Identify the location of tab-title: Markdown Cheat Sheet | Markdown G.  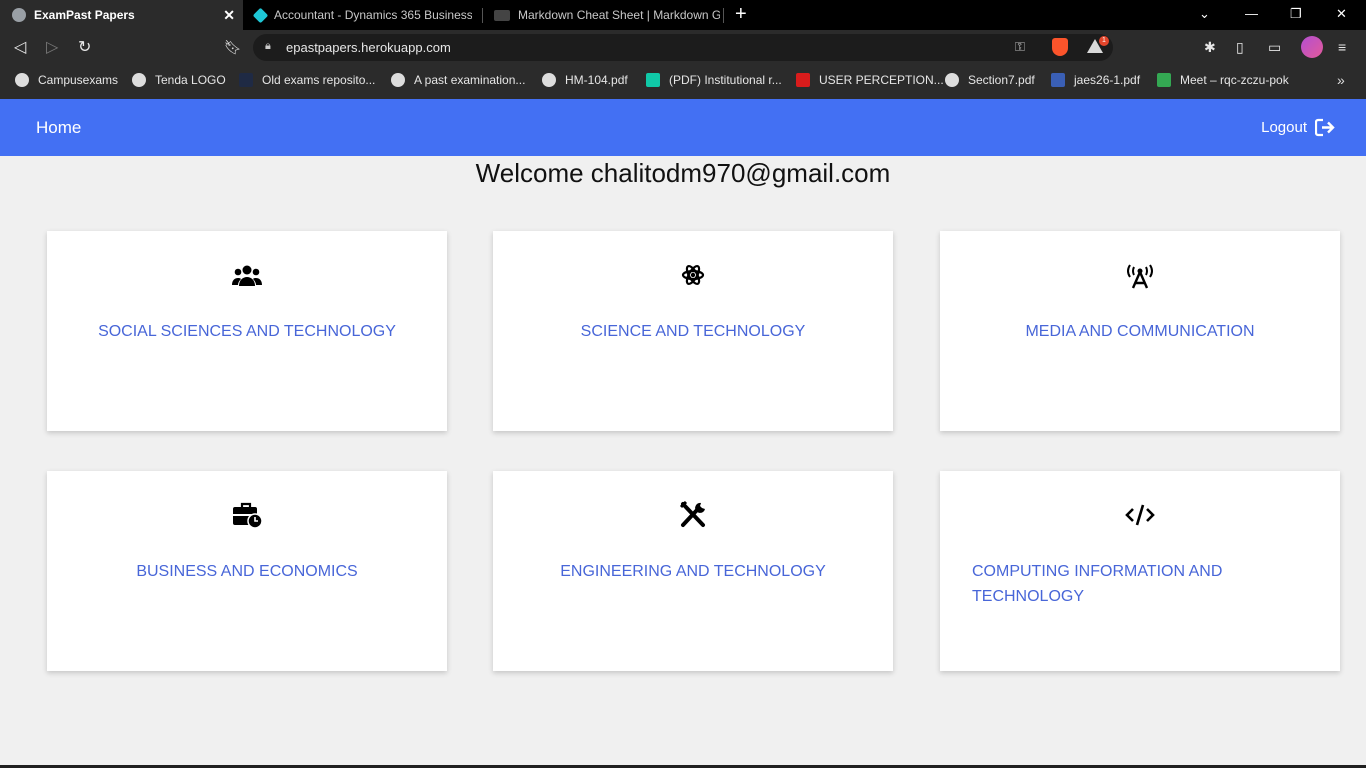
(619, 15).